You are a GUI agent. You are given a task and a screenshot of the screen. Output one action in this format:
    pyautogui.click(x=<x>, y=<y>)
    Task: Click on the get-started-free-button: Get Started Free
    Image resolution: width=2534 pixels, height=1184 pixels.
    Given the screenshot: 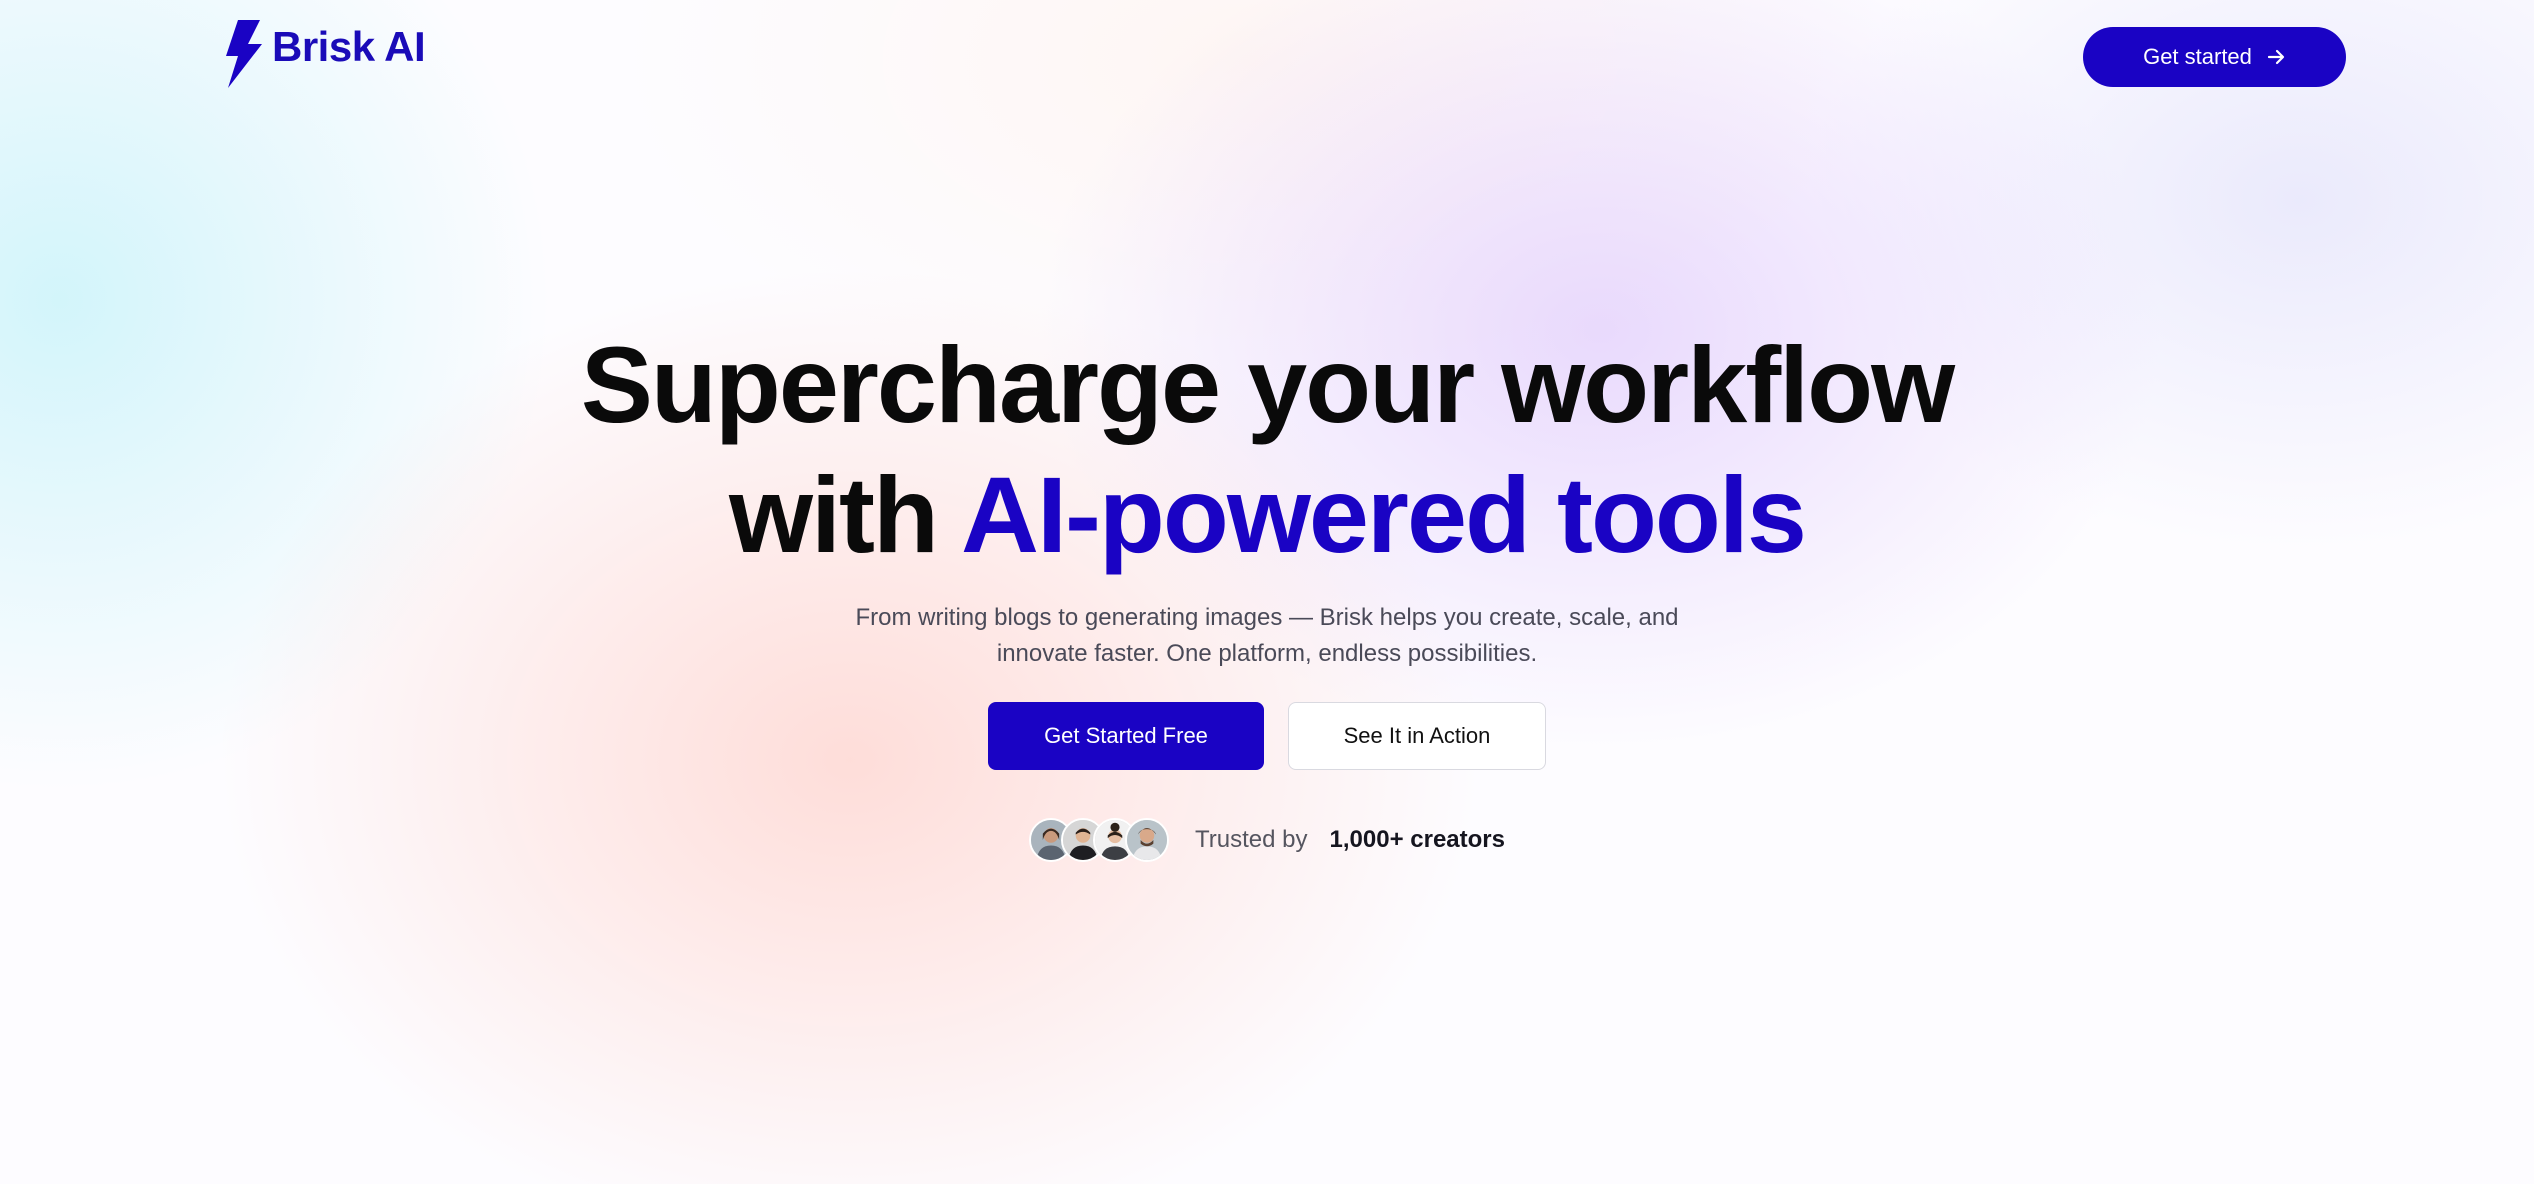 What is the action you would take?
    pyautogui.click(x=1126, y=736)
    